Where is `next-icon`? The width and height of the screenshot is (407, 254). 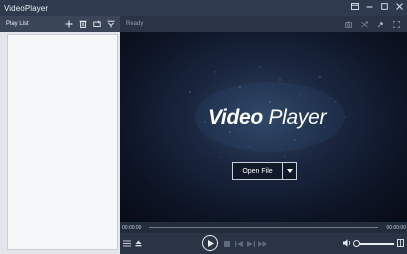 next-icon is located at coordinates (250, 243).